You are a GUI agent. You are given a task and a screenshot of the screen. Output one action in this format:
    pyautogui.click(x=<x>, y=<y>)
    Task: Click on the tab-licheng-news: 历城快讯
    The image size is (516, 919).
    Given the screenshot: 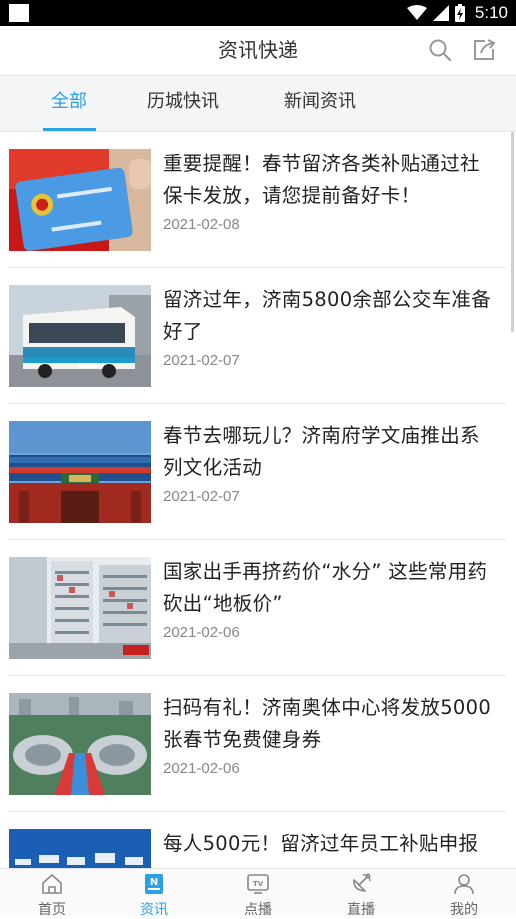 What is the action you would take?
    pyautogui.click(x=183, y=103)
    